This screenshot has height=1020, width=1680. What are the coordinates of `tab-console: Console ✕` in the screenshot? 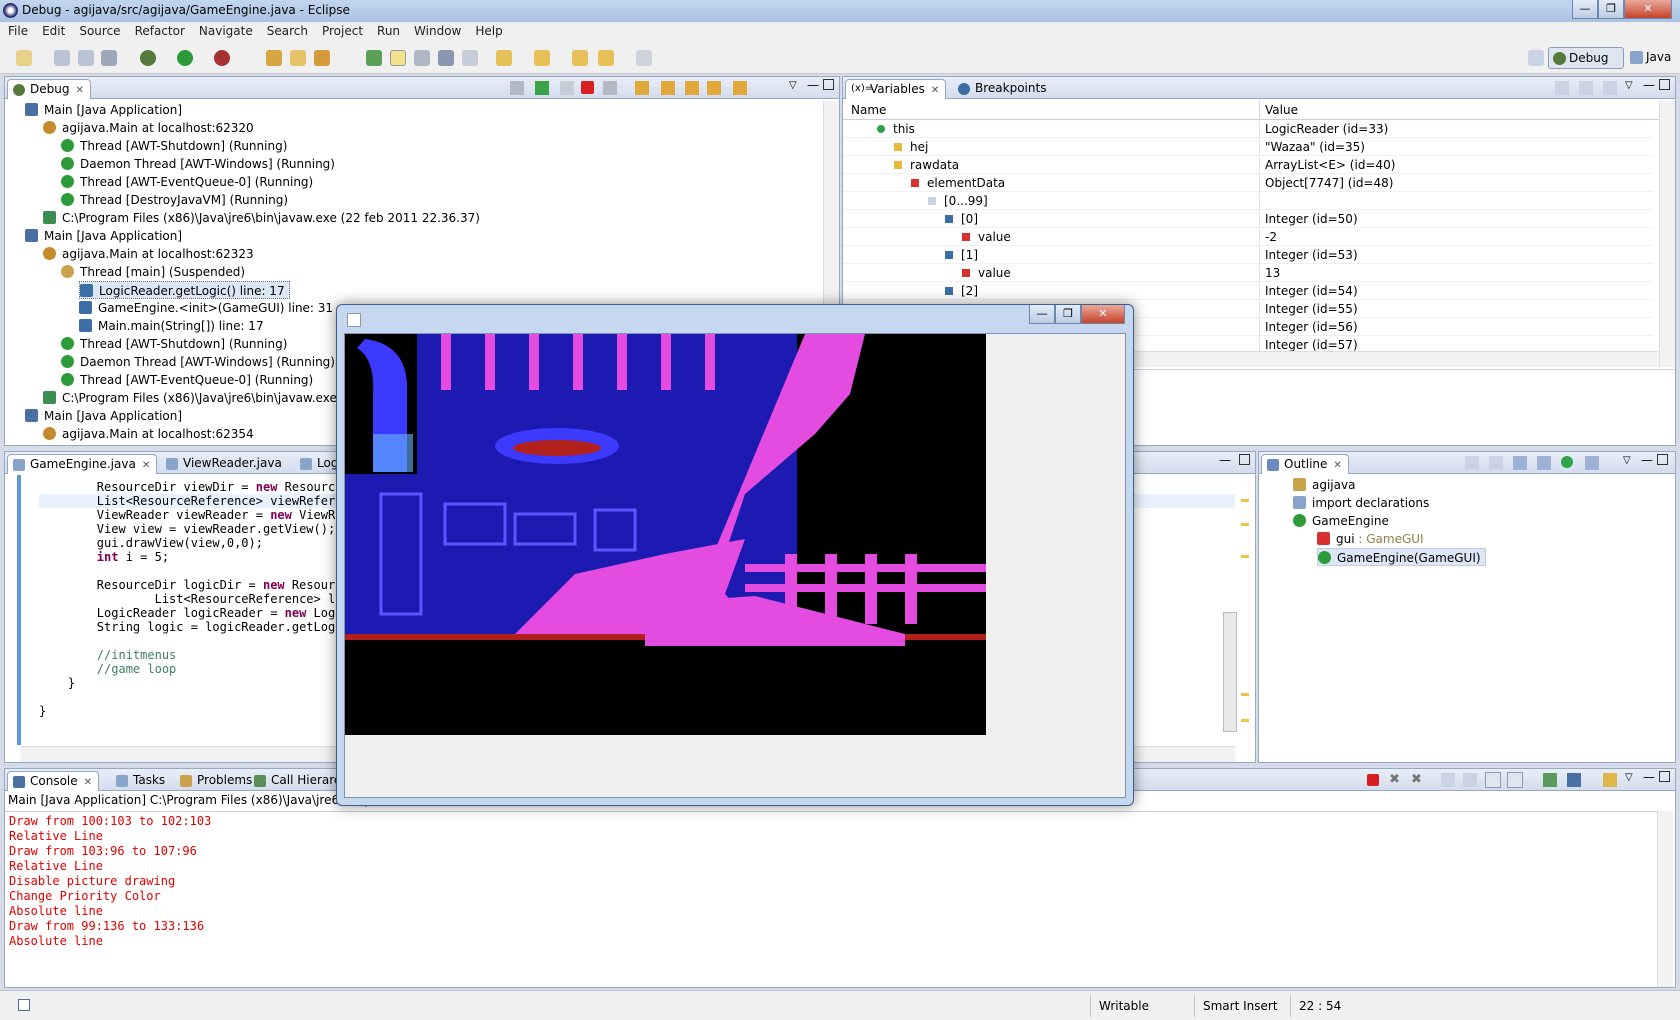 It's located at (53, 781).